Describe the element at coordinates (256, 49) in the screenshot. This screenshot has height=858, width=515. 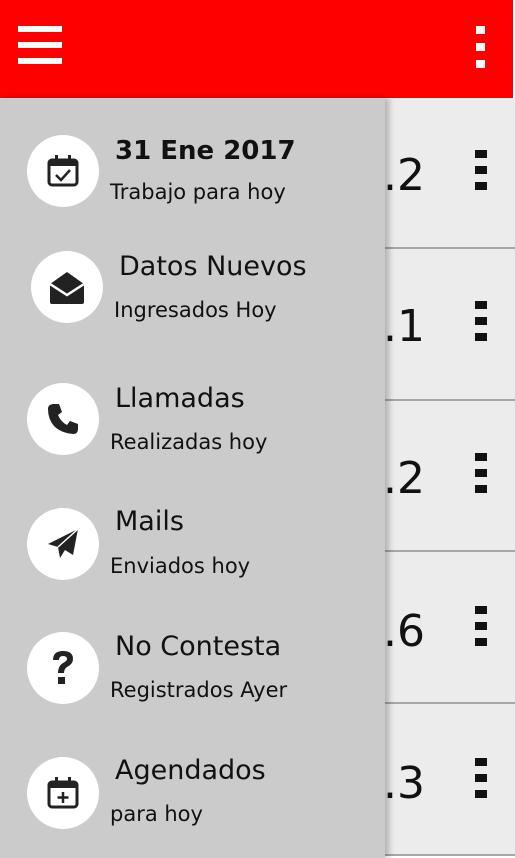
I see `app-bar` at that location.